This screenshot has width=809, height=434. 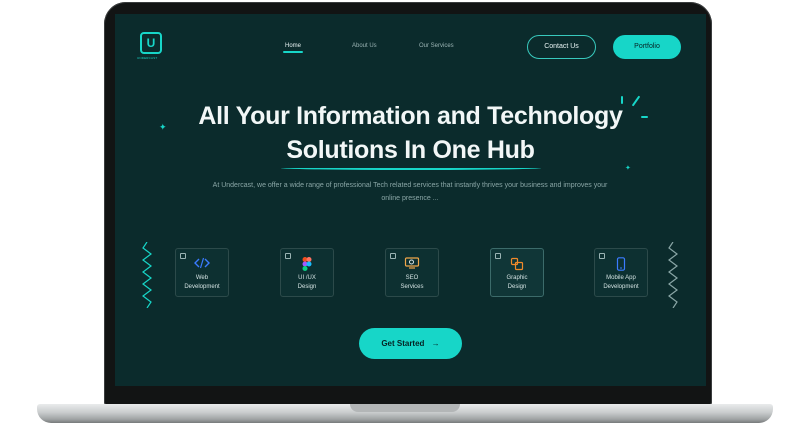 What do you see at coordinates (410, 116) in the screenshot?
I see `hero-title-line1: All Your Information and Technology` at bounding box center [410, 116].